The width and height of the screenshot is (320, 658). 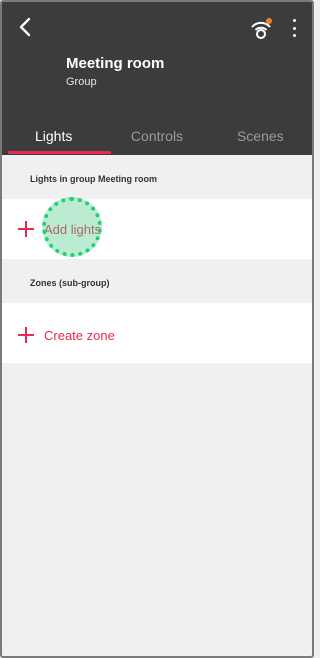 I want to click on active-tab-indicator, so click(x=59, y=152).